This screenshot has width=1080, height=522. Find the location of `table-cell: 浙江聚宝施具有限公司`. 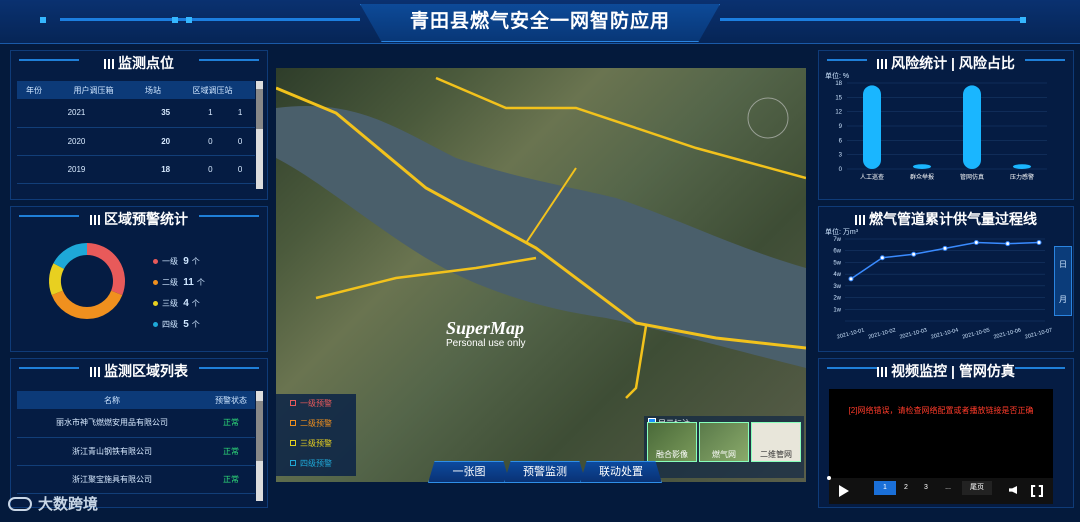

table-cell: 浙江聚宝施具有限公司 is located at coordinates (112, 479).